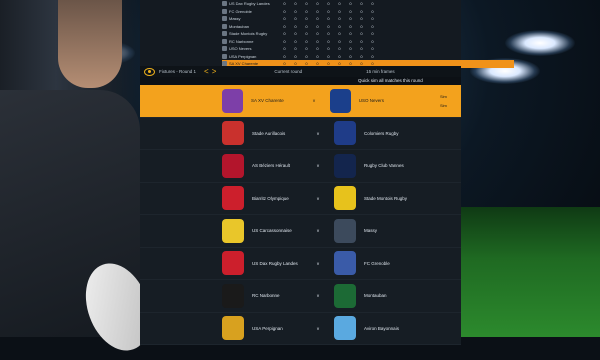 The image size is (600, 360). I want to click on match-row: Stade Aurillacois v Colomiers Rugby, so click(300, 133).